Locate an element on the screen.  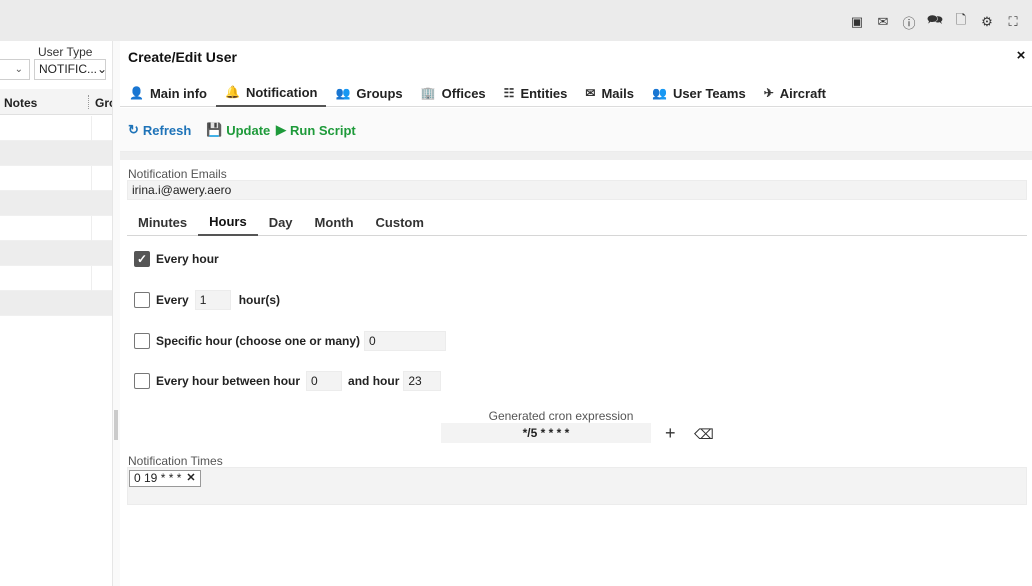
play-icon: ▶ is located at coordinates (281, 129).